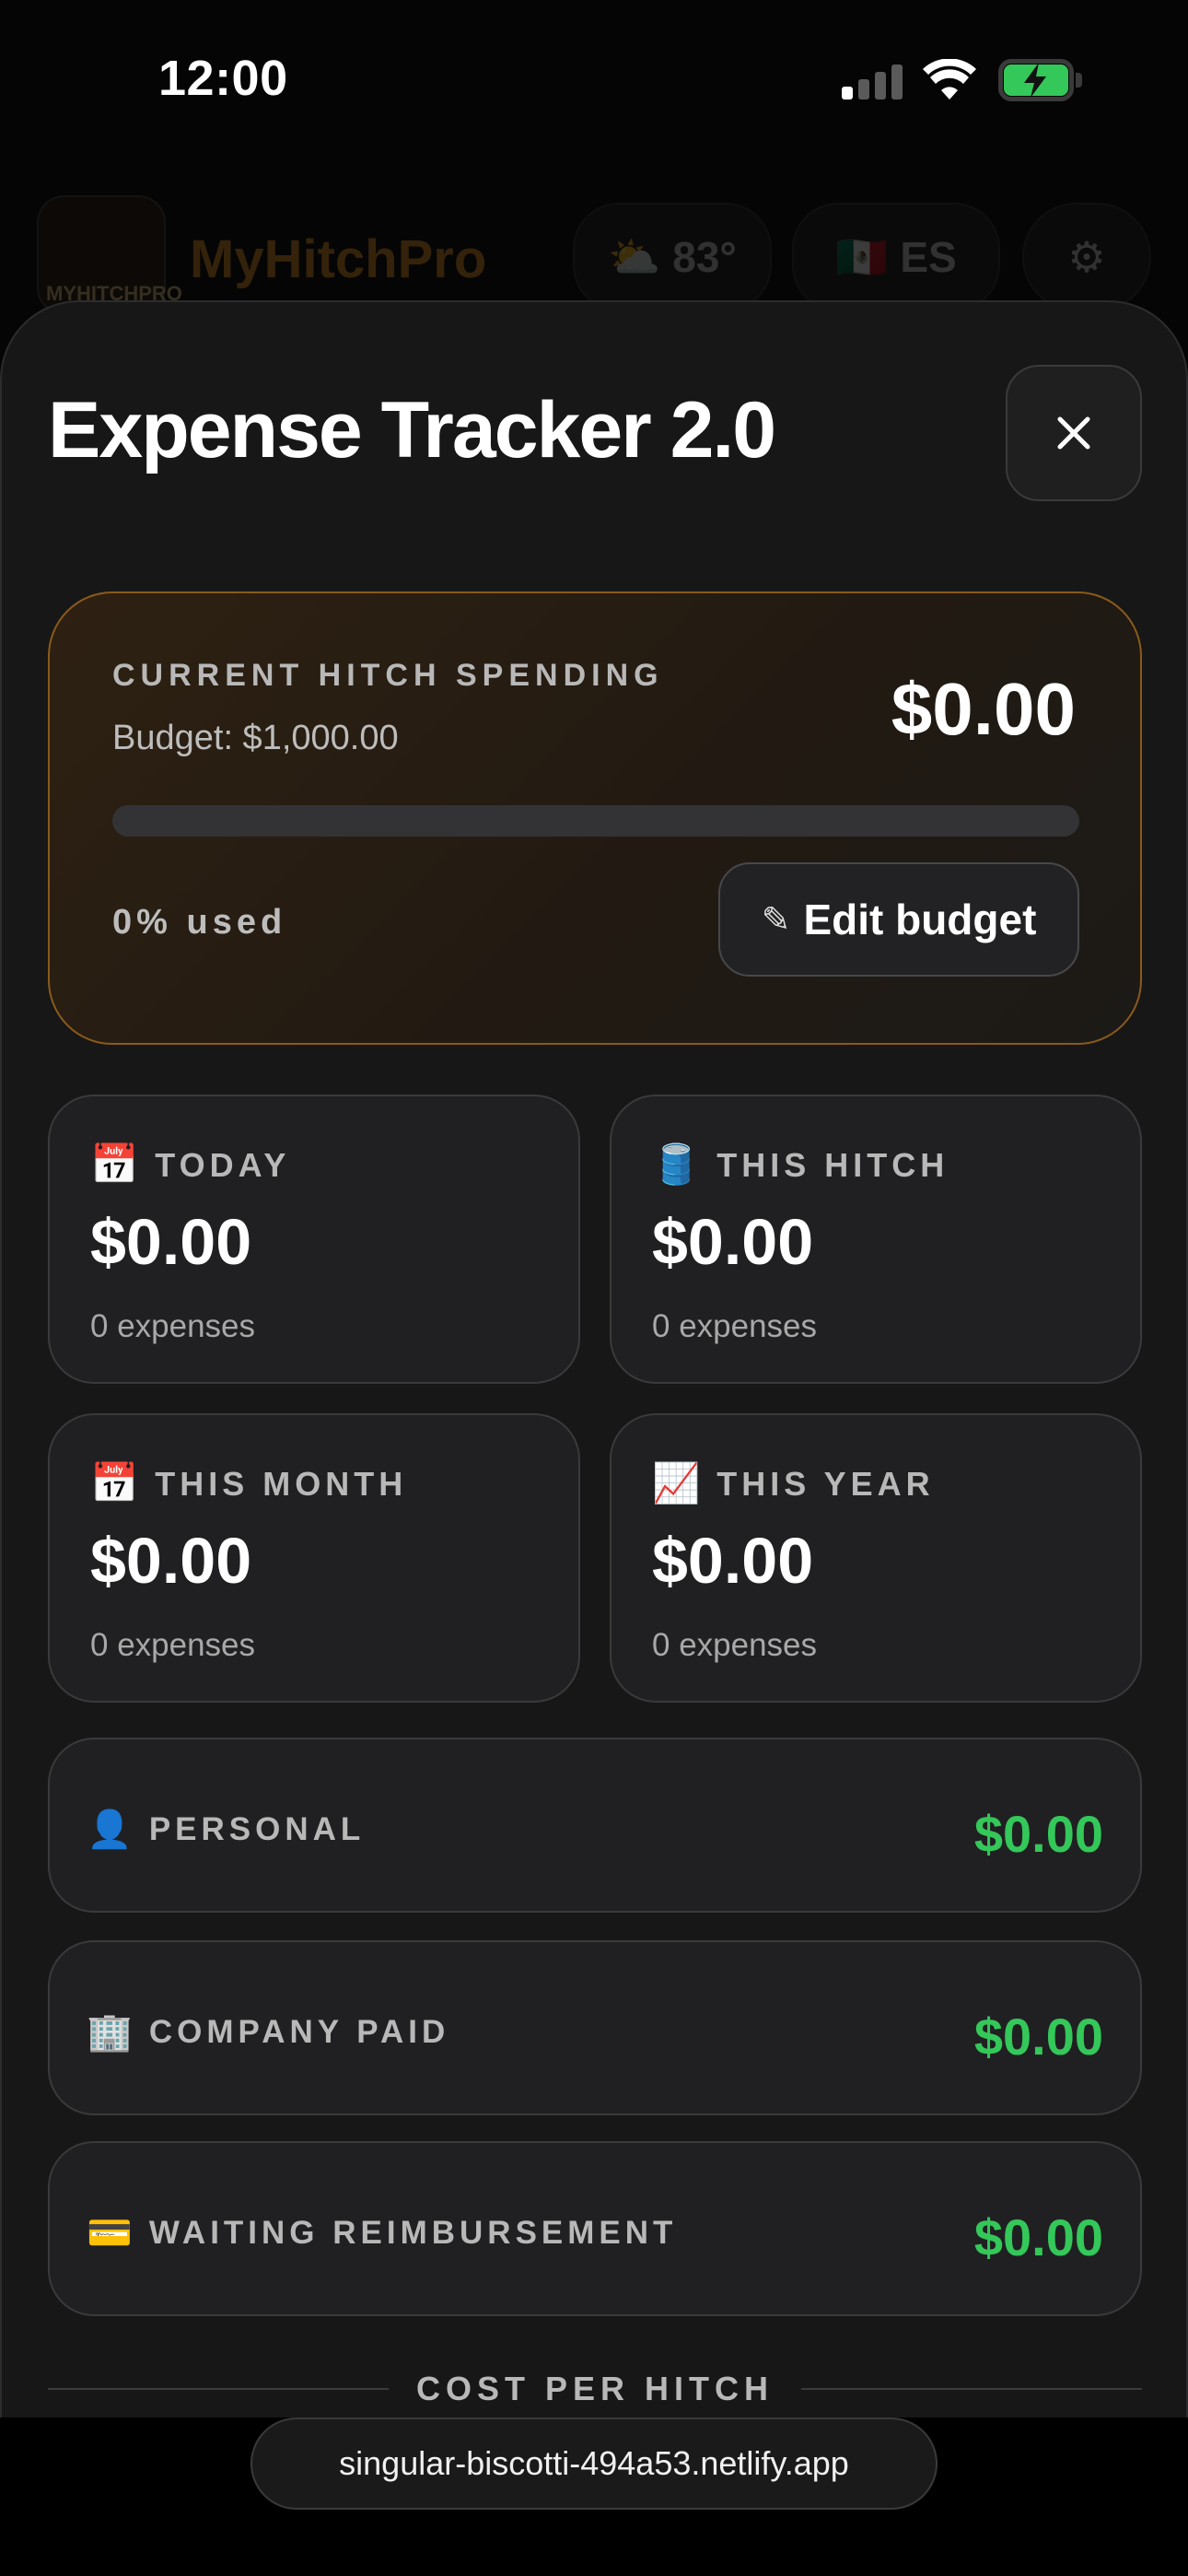 Image resolution: width=1188 pixels, height=2576 pixels. Describe the element at coordinates (640, 256) in the screenshot. I see `sun-cloud-icon: ⛅` at that location.